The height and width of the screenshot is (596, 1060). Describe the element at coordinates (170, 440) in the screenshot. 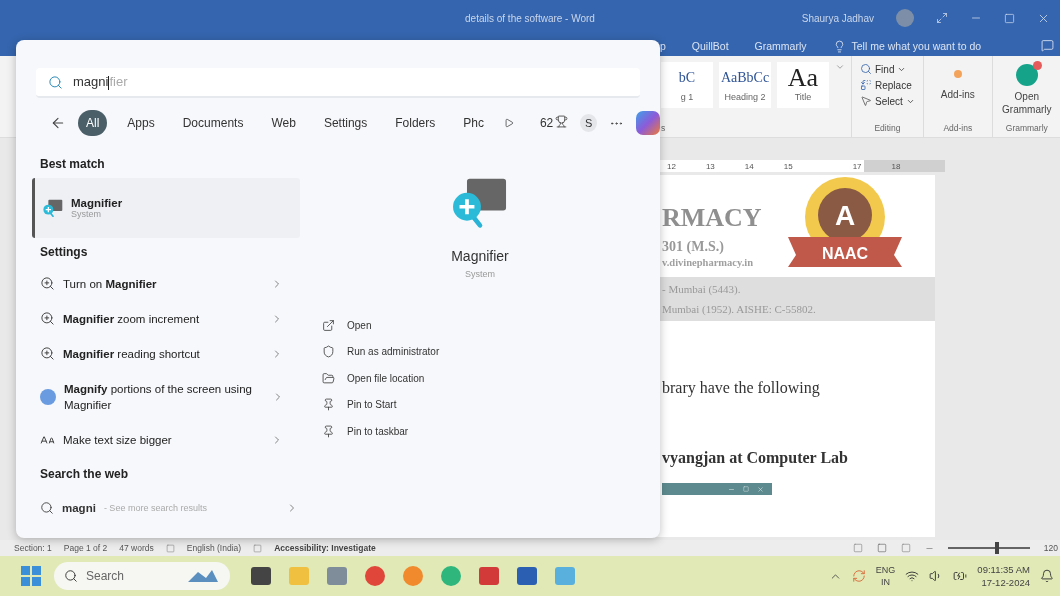

I see `settings-result: Make text size bigger` at that location.